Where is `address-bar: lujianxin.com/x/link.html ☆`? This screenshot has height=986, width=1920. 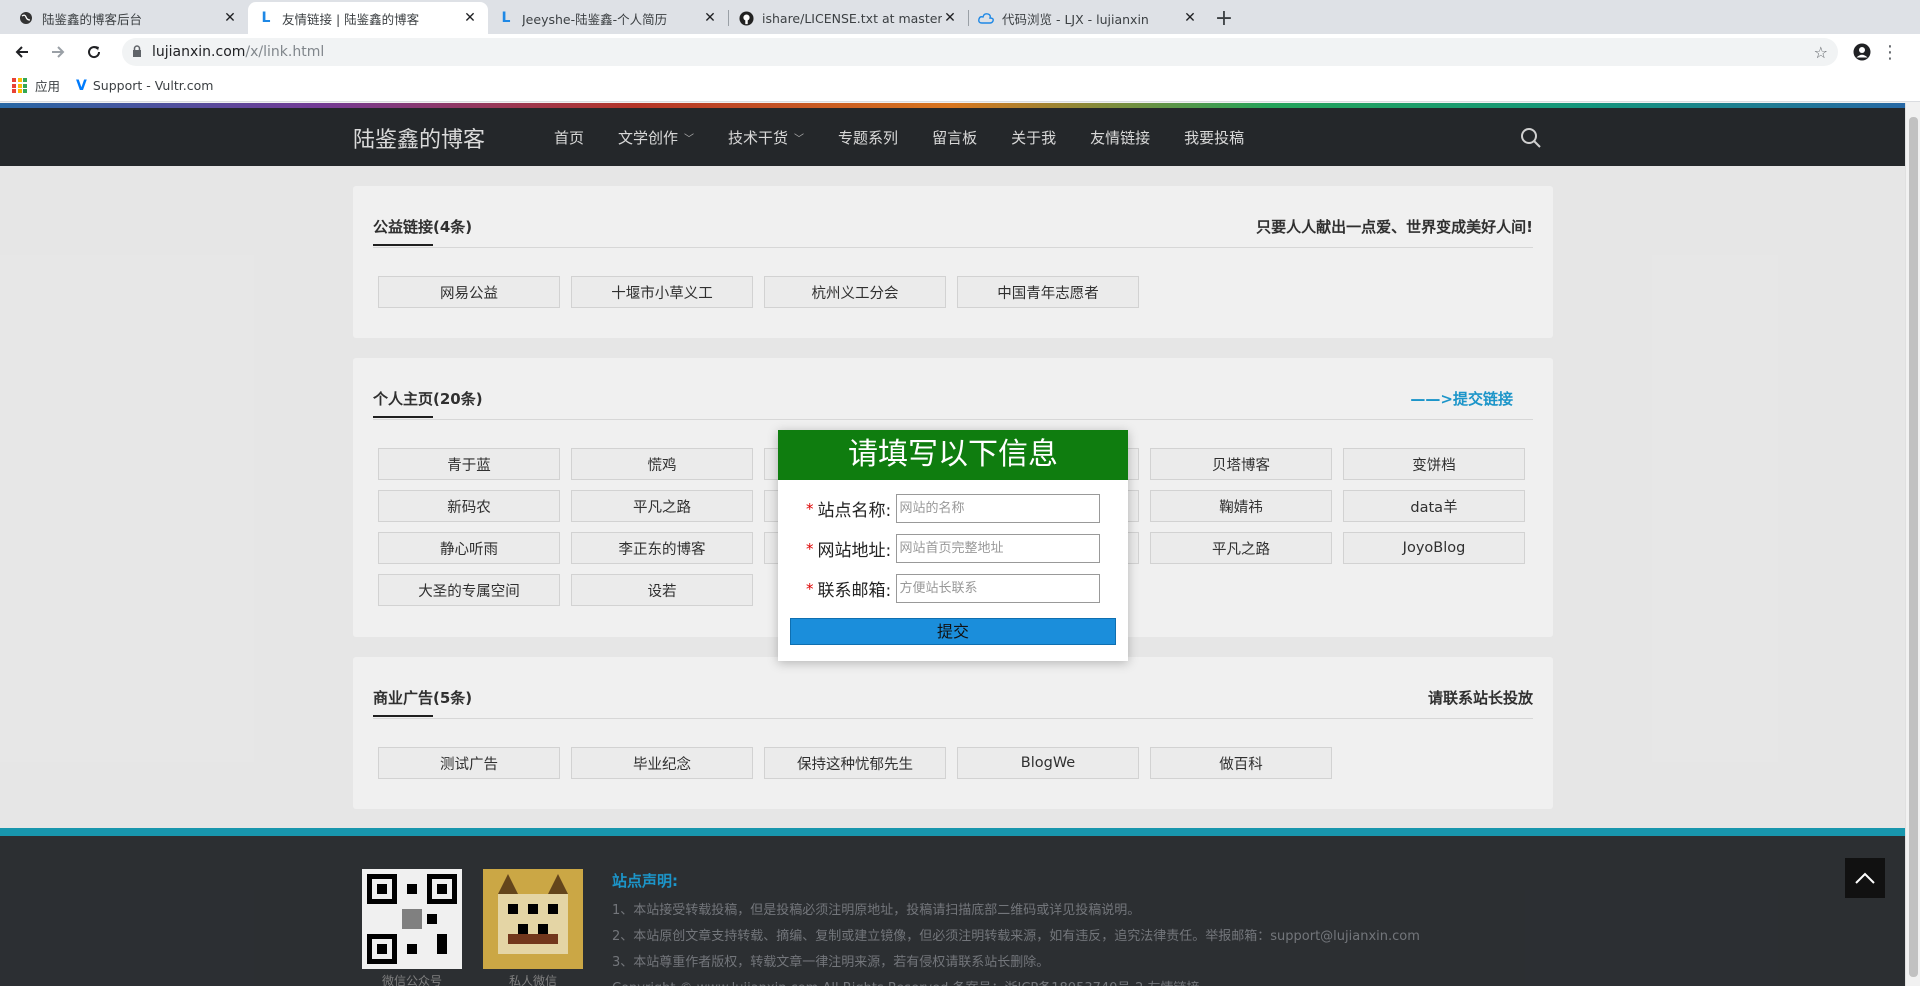
address-bar: lujianxin.com/x/link.html ☆ is located at coordinates (980, 52).